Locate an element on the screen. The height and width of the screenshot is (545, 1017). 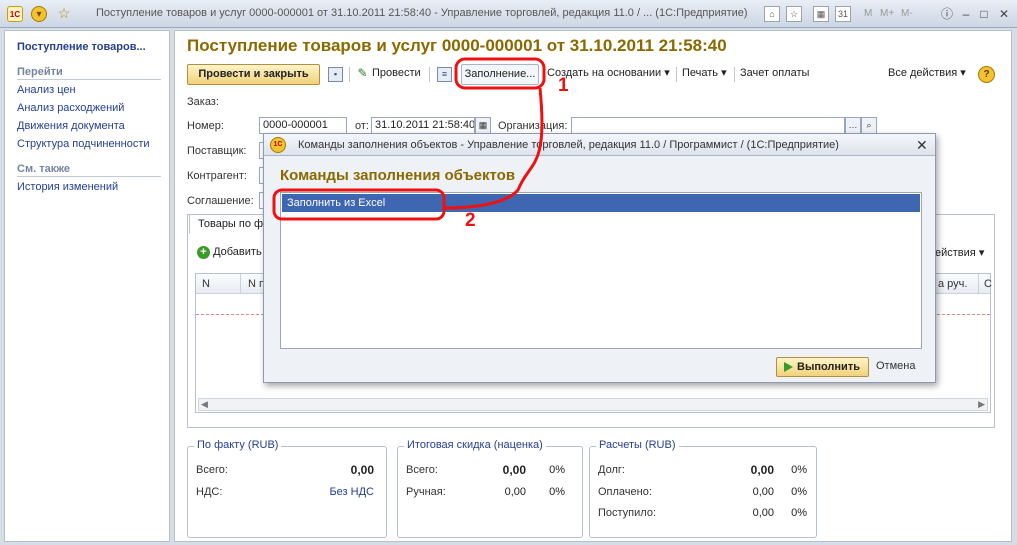
annotation-marker-2: 2 is located at coordinates (470, 220).